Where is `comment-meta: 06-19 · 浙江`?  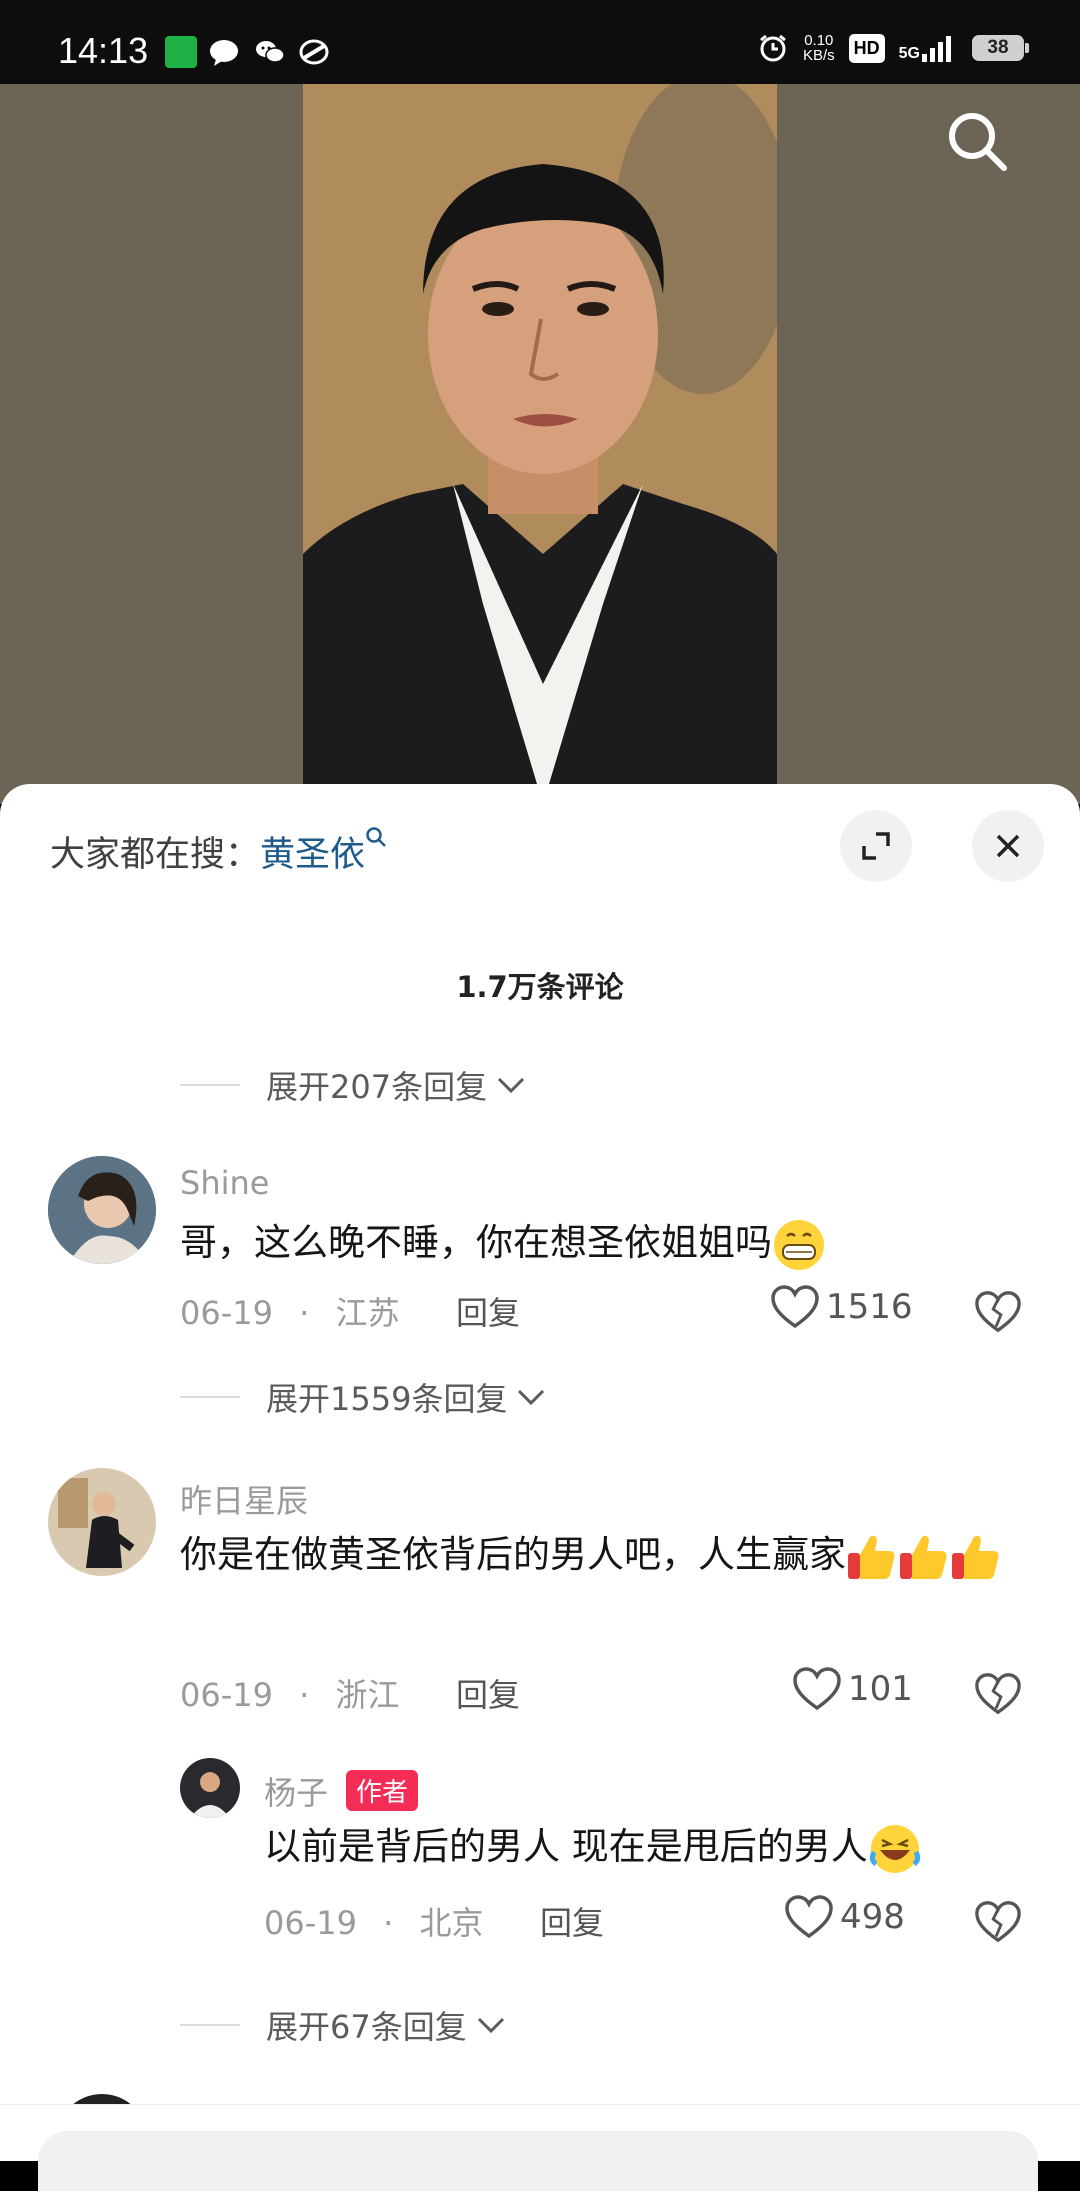
comment-meta: 06-19 · 浙江 is located at coordinates (290, 1693).